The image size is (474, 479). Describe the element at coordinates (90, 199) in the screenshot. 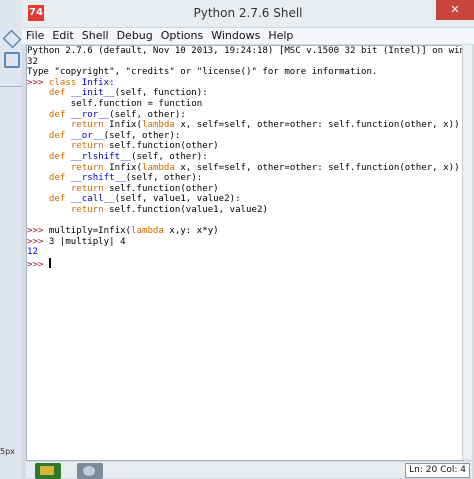

I see `shell-text: __call__` at that location.